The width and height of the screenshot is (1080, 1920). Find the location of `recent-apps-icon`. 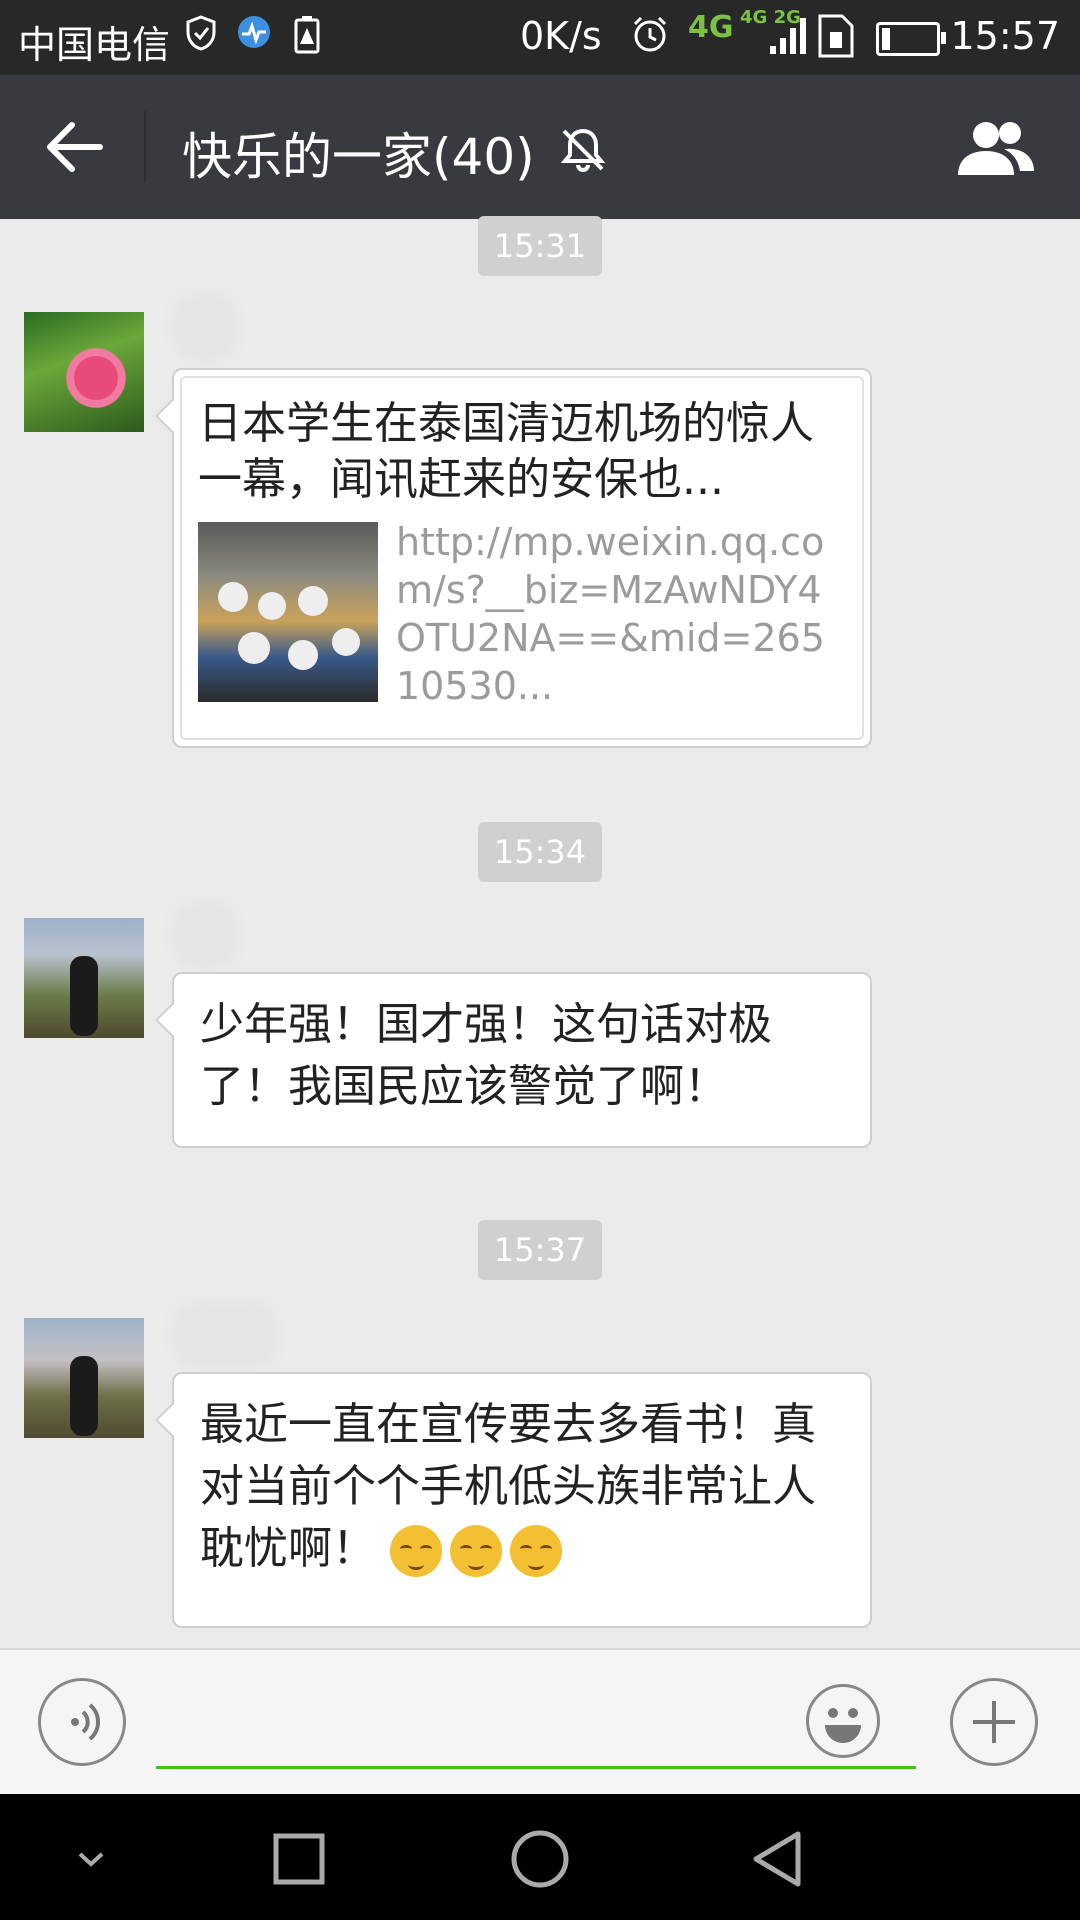

recent-apps-icon is located at coordinates (299, 1859).